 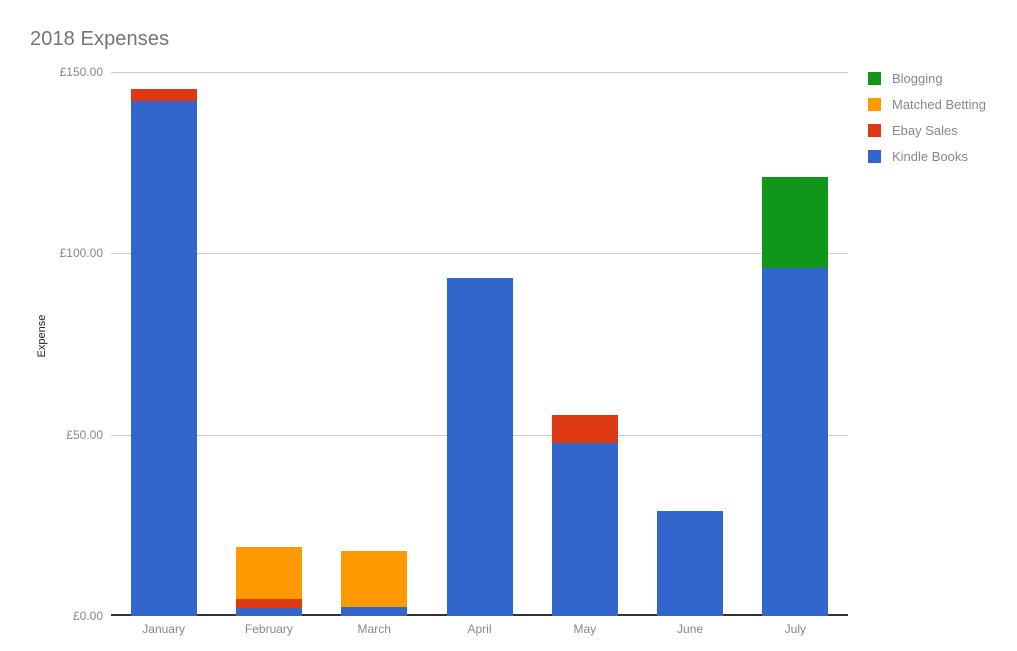 I want to click on y-axis-tick-label: £0.00, so click(x=87, y=616).